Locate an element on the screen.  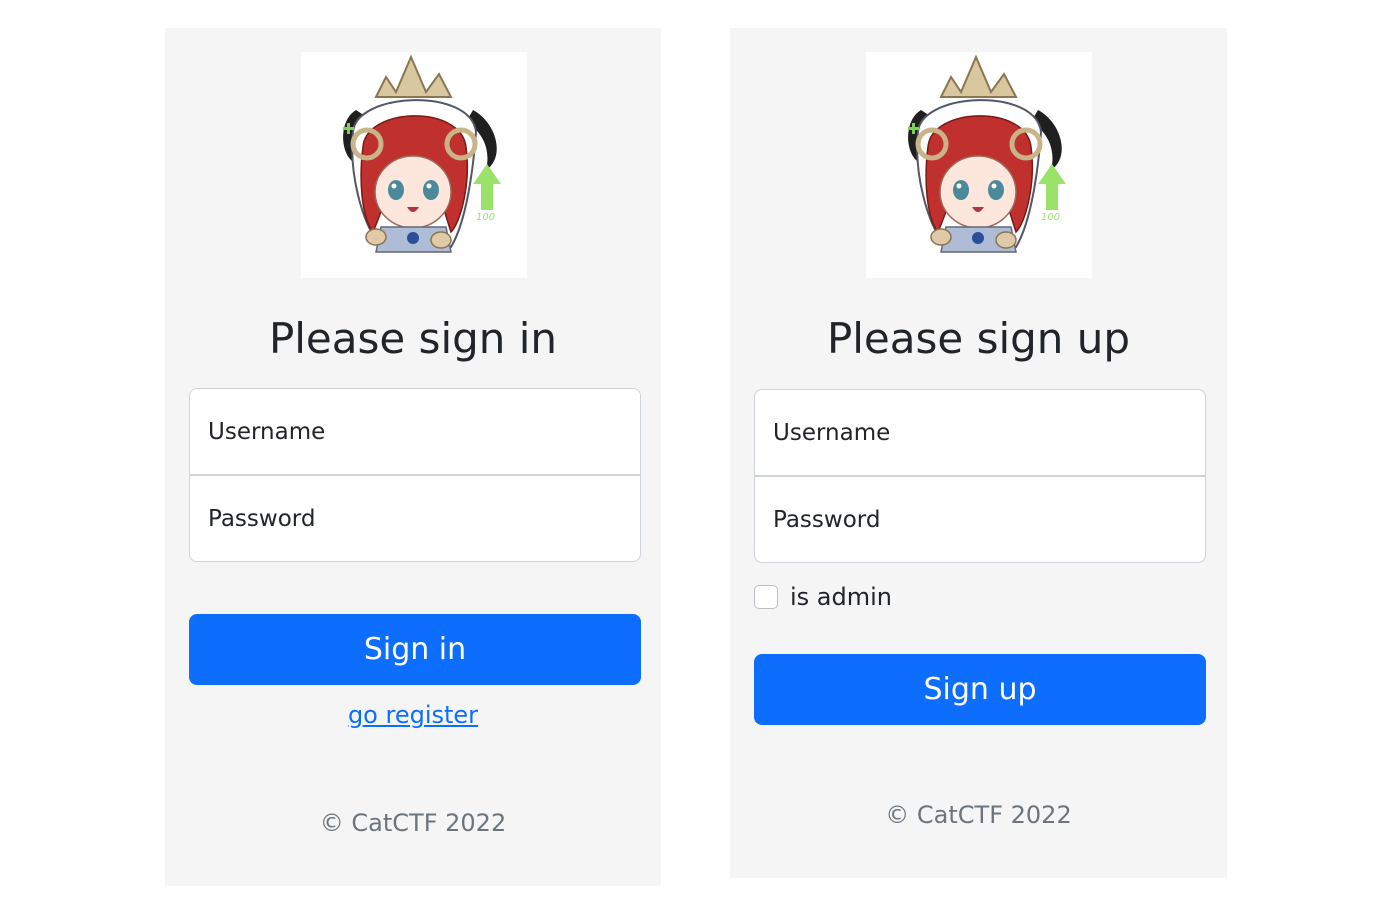
go-register-link: go register is located at coordinates (413, 715).